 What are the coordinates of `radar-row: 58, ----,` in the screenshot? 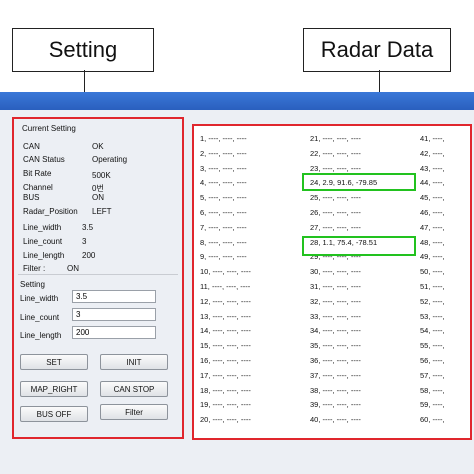 It's located at (432, 390).